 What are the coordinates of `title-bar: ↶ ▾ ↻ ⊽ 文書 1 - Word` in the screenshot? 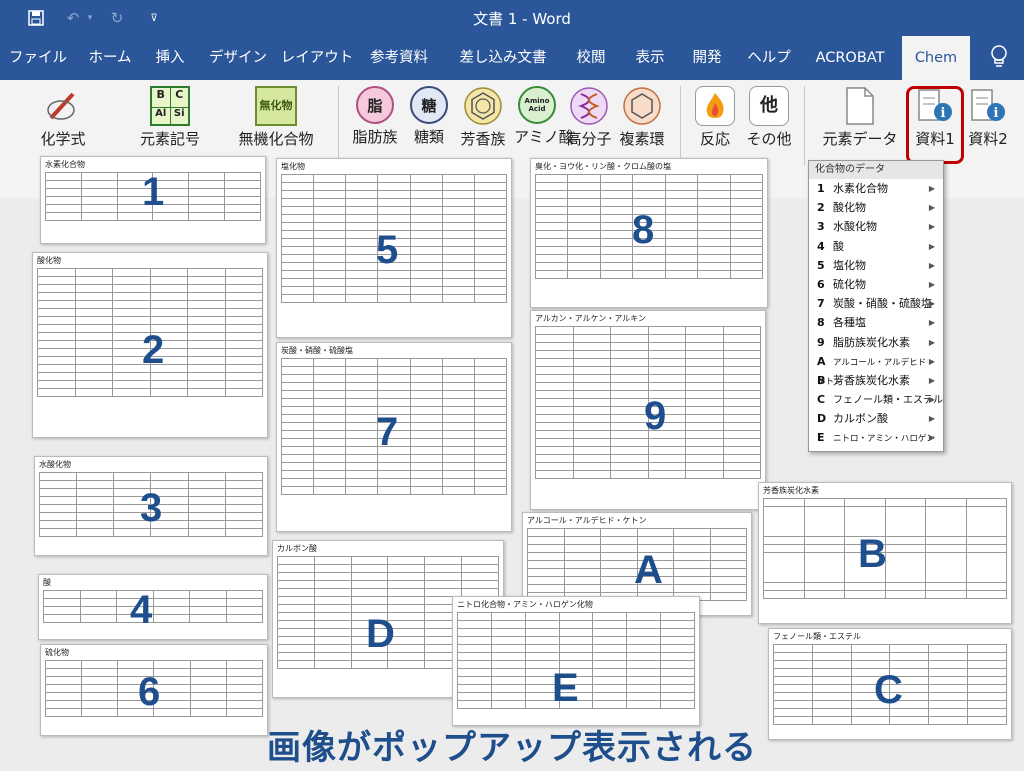 It's located at (512, 18).